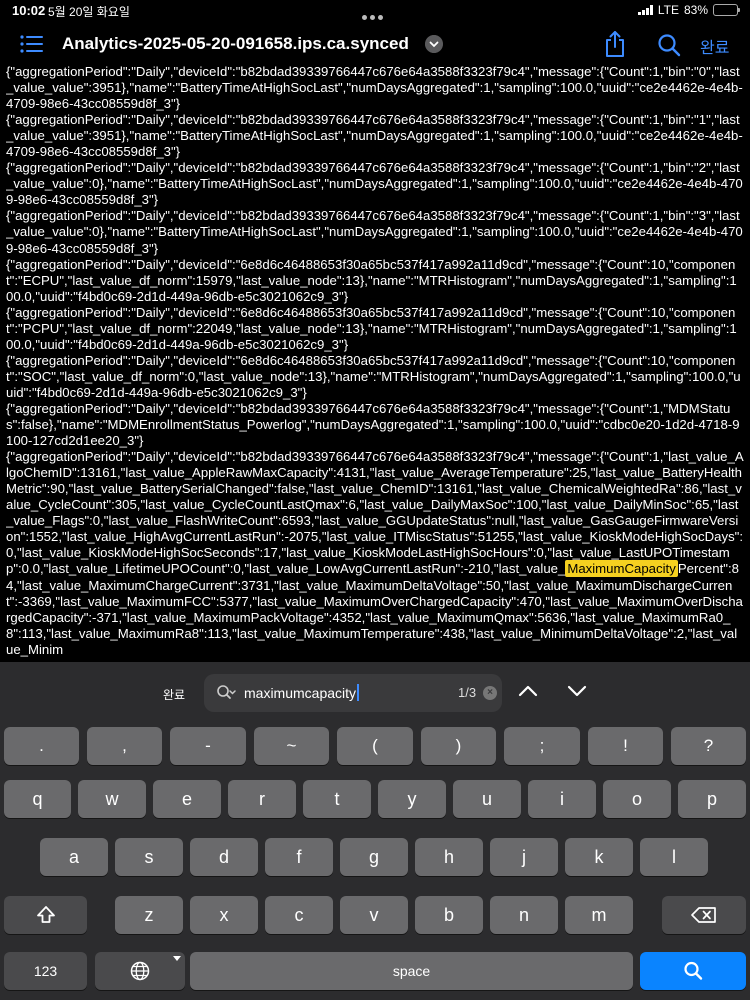 This screenshot has width=750, height=1000. Describe the element at coordinates (726, 10) in the screenshot. I see `battery-icon` at that location.